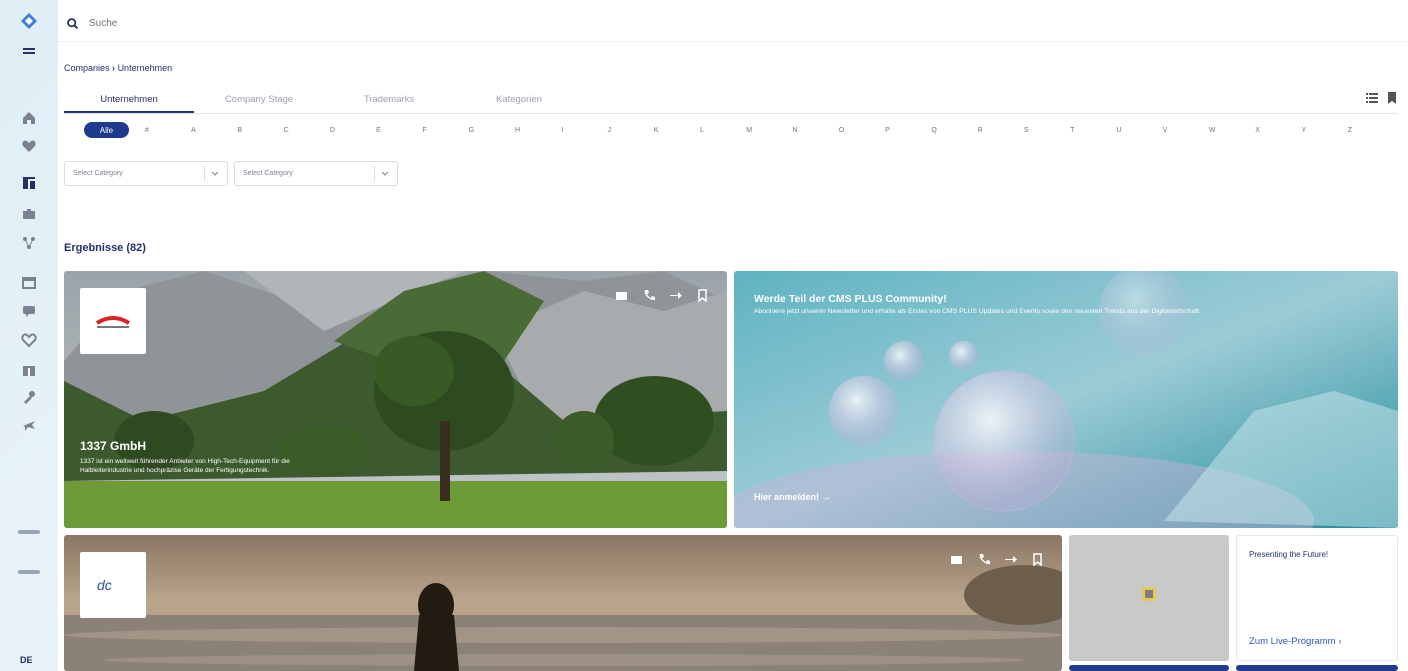 The width and height of the screenshot is (1408, 671). Describe the element at coordinates (1232, 130) in the screenshot. I see `alphabet-letter: W` at that location.